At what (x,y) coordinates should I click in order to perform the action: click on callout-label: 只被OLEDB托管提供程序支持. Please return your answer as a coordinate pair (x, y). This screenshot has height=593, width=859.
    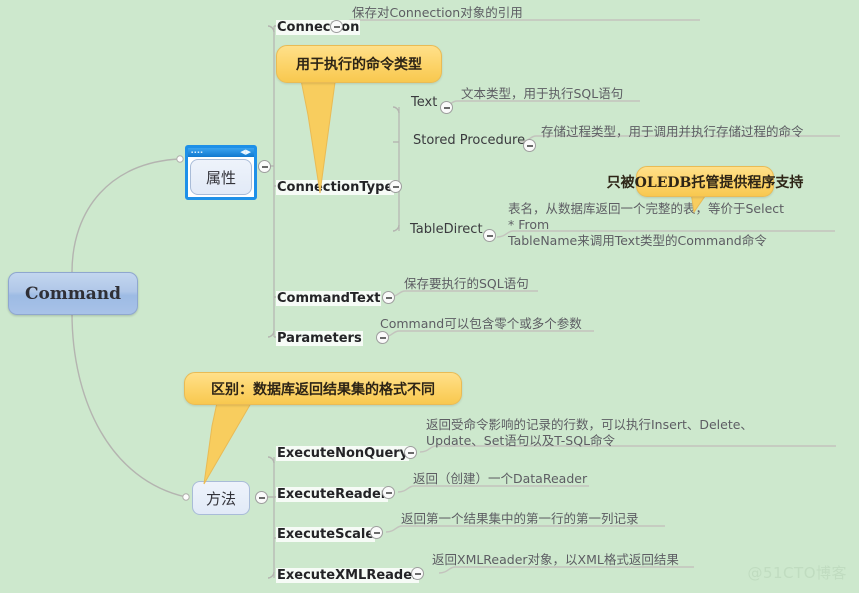
    Looking at the image, I should click on (705, 182).